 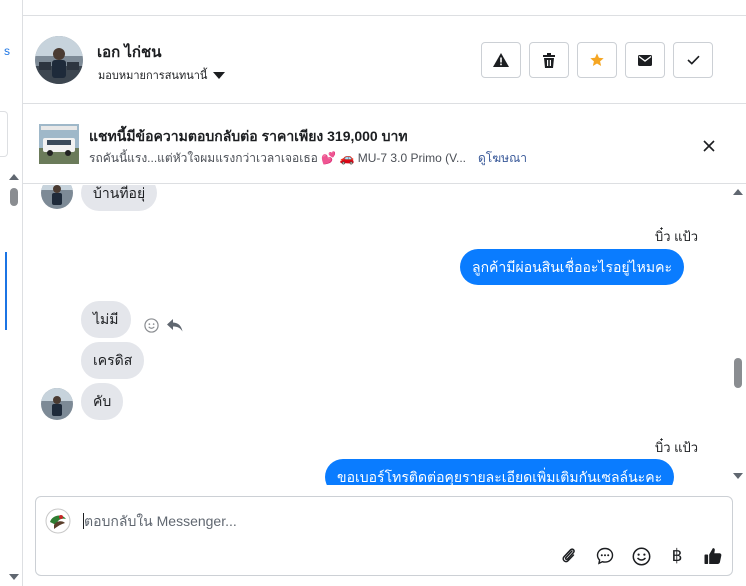 I want to click on list-accent-mark: s, so click(x=7, y=51).